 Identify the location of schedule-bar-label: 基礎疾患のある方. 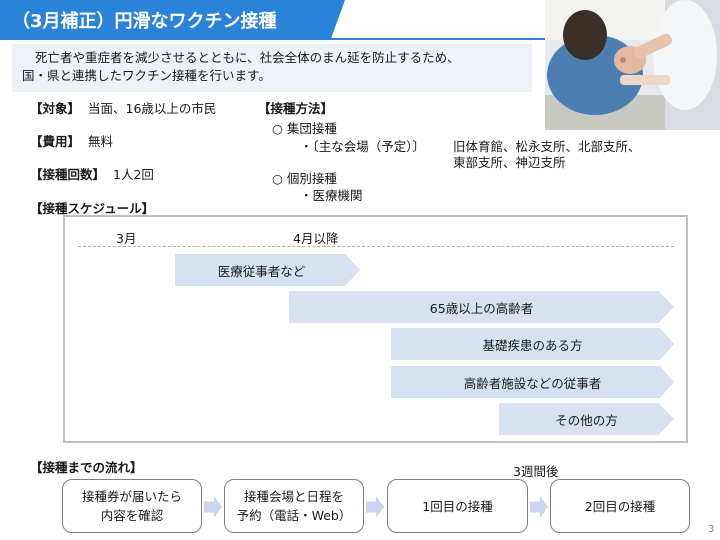
(532, 345).